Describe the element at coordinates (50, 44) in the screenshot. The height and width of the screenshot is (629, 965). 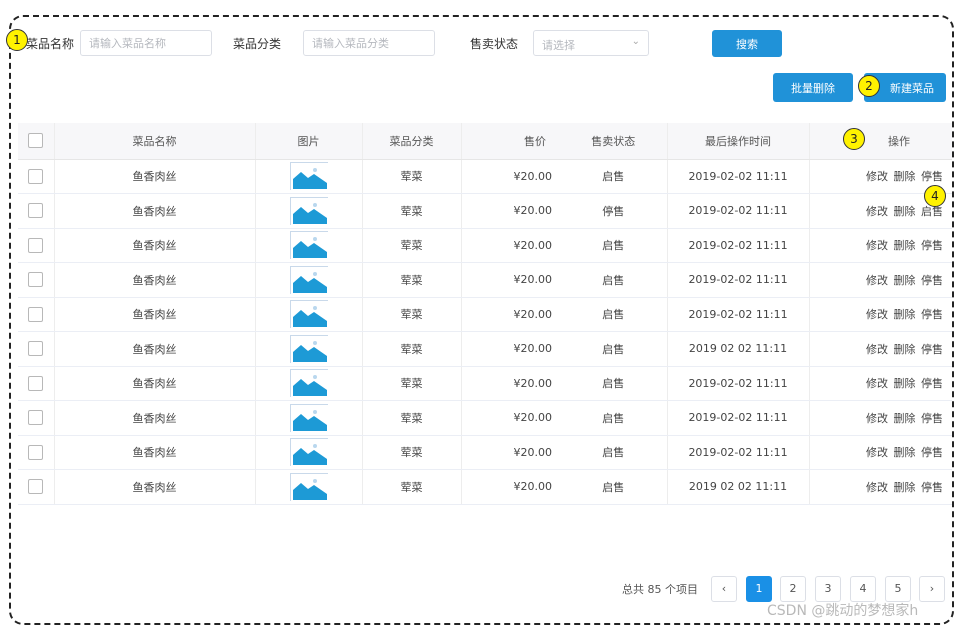
I see `dish-name-label: 菜品名称` at that location.